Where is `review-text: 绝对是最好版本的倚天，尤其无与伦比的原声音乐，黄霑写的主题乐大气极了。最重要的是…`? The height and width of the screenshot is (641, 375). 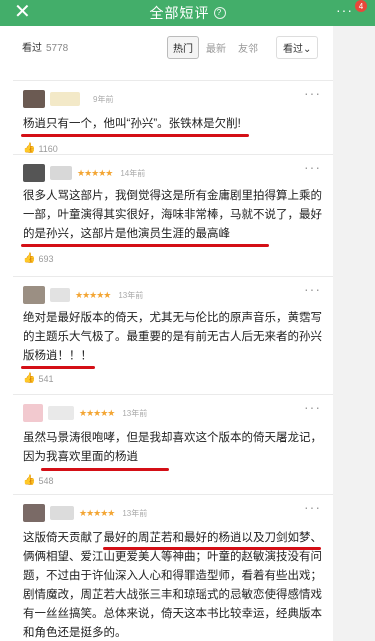 review-text: 绝对是最好版本的倚天，尤其无与伦比的原声音乐，黄霑写的主题乐大气极了。最重要的是… is located at coordinates (172, 337).